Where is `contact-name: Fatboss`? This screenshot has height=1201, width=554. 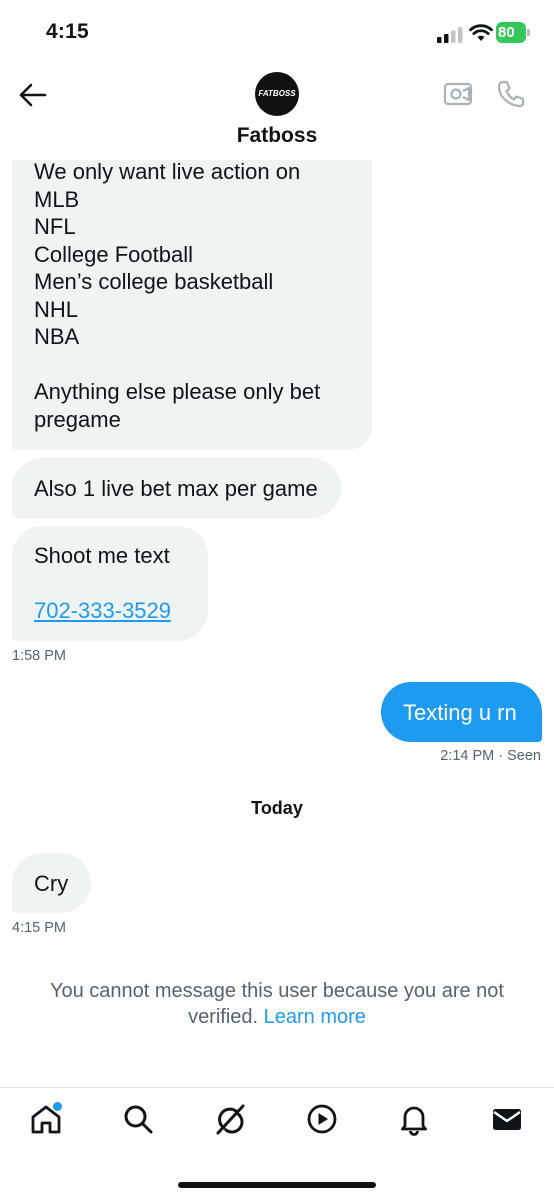
contact-name: Fatboss is located at coordinates (277, 136).